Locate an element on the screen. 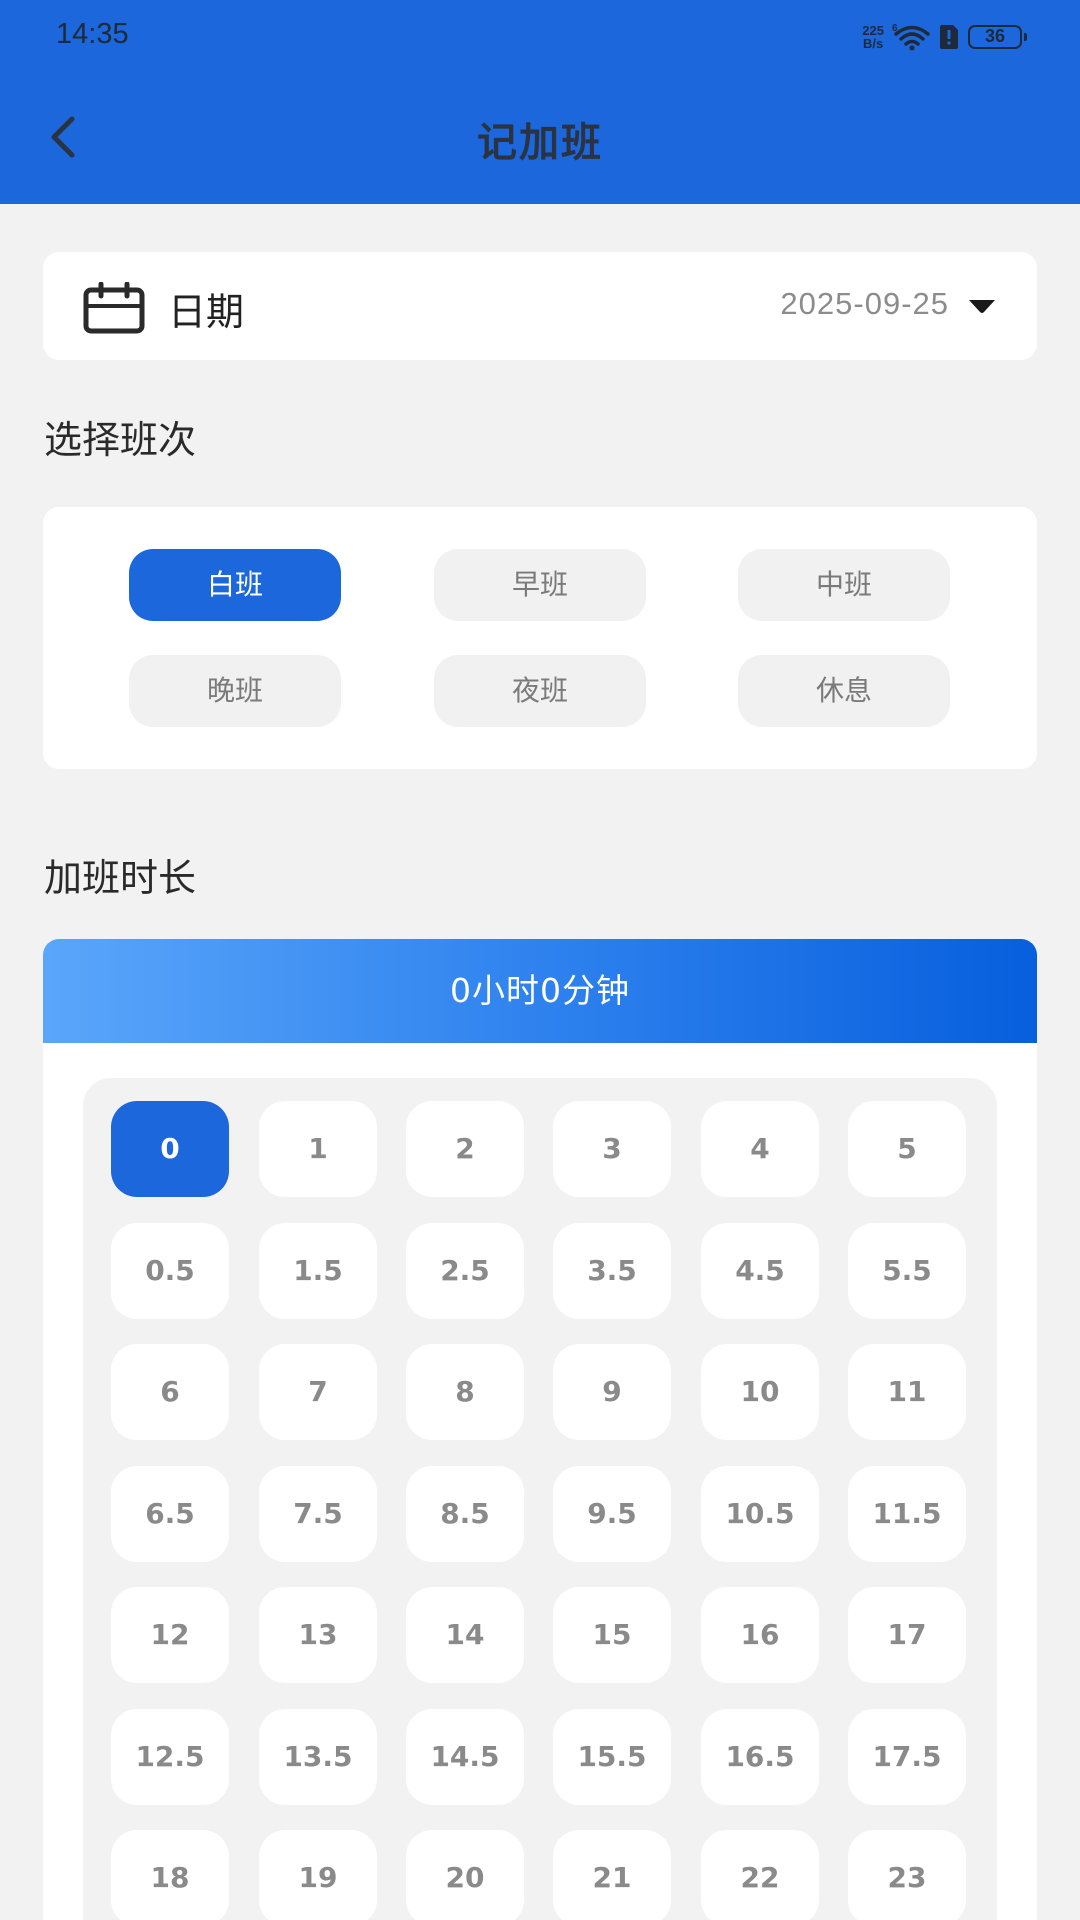 The image size is (1080, 1920). caret-down-icon is located at coordinates (982, 306).